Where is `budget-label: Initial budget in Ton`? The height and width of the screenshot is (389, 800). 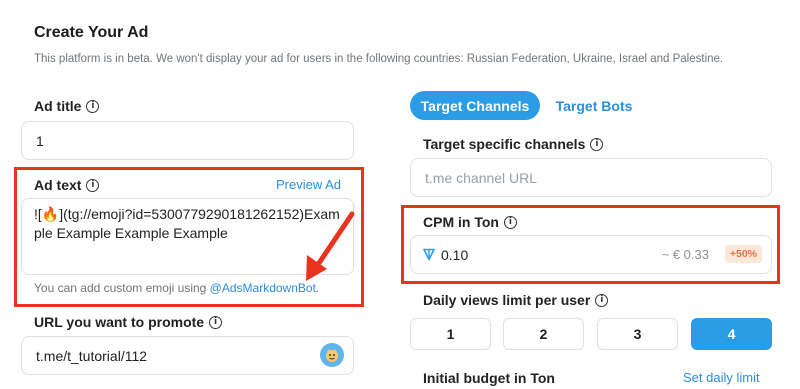 budget-label: Initial budget in Ton is located at coordinates (489, 378).